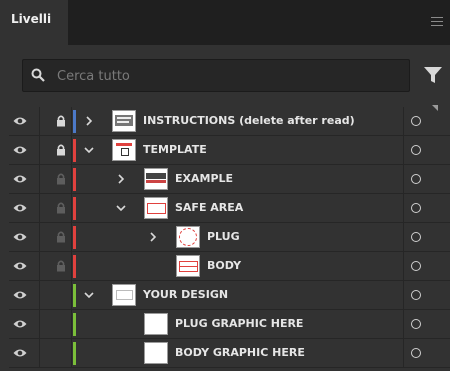  I want to click on layer-row: SAFE AREA, so click(229, 208).